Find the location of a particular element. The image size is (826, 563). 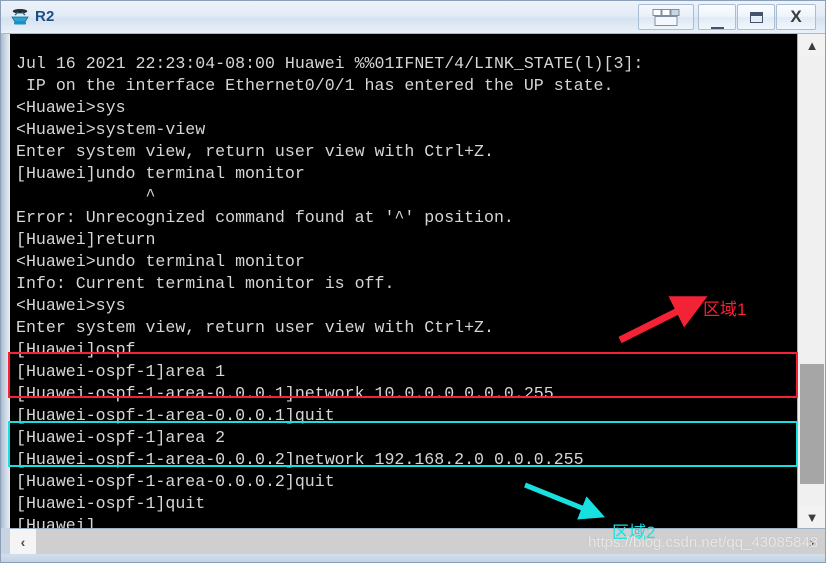

window-titlebar: R2 X is located at coordinates (413, 17).